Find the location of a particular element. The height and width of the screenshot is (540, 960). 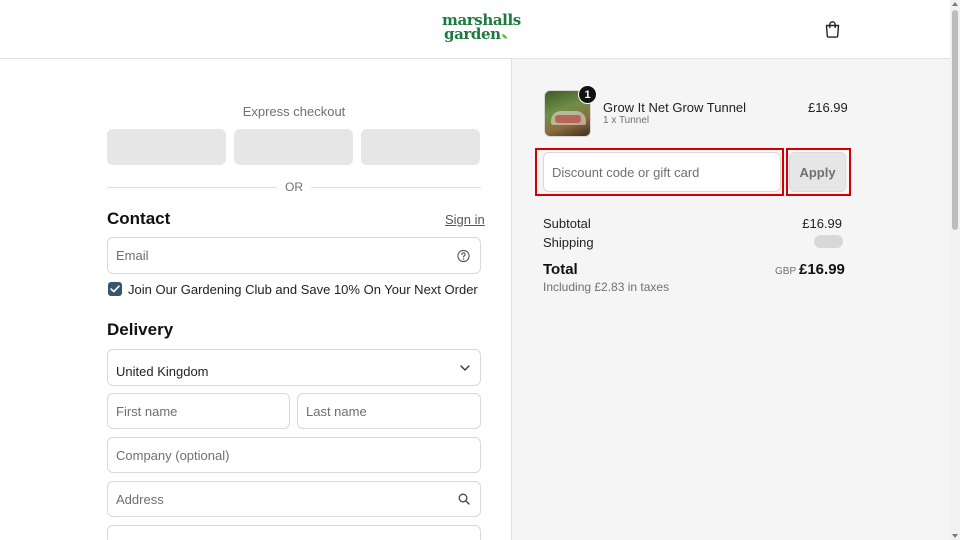

discount-code-input: Discount code or gift card is located at coordinates (662, 172).